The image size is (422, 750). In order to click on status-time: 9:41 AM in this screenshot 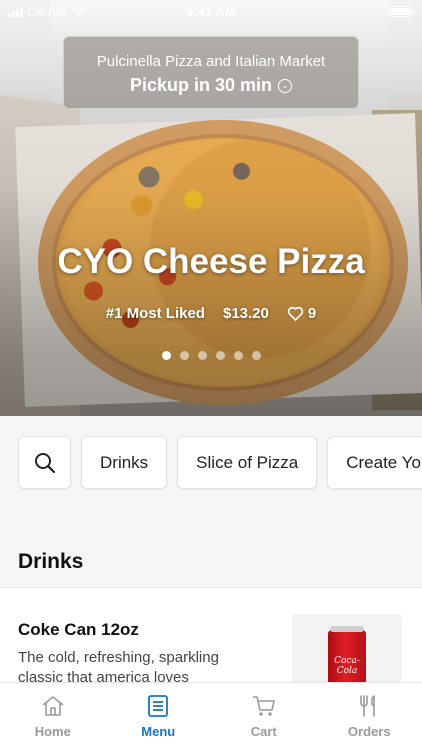, I will do `click(211, 11)`.